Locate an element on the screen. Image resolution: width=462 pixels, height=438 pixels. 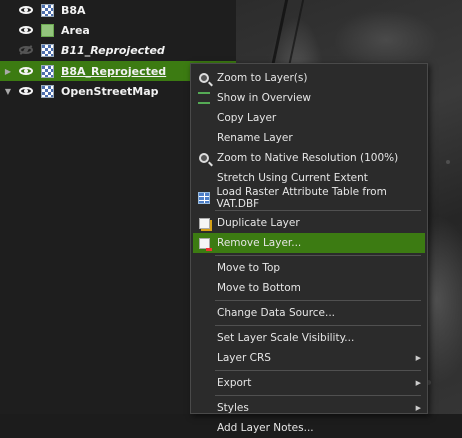
zoom-native-icon is located at coordinates (204, 158).